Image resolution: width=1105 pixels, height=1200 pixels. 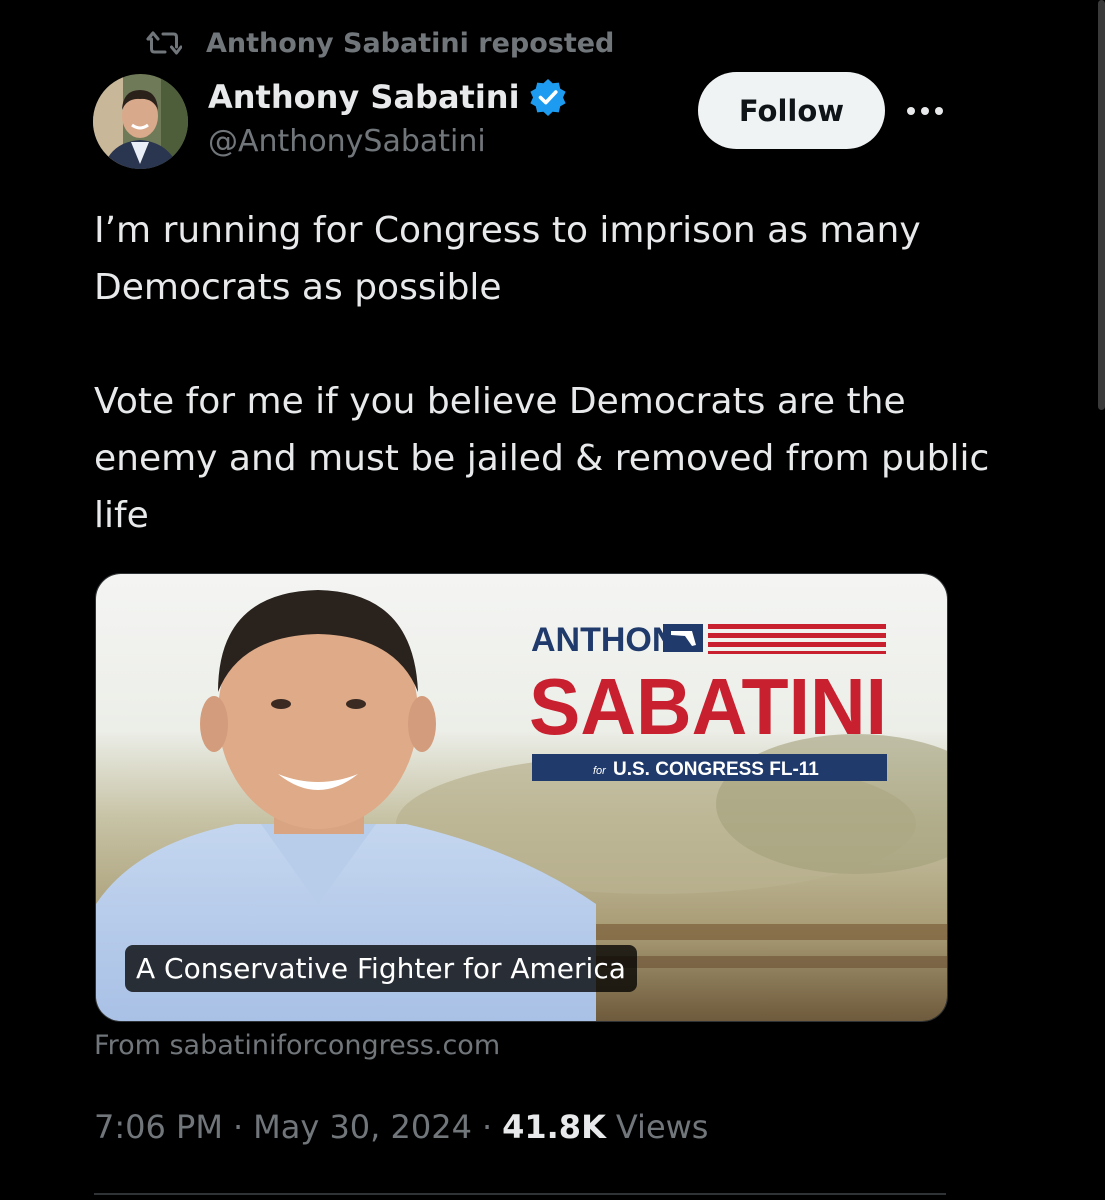 What do you see at coordinates (791, 110) in the screenshot?
I see `follow-button: Follow` at bounding box center [791, 110].